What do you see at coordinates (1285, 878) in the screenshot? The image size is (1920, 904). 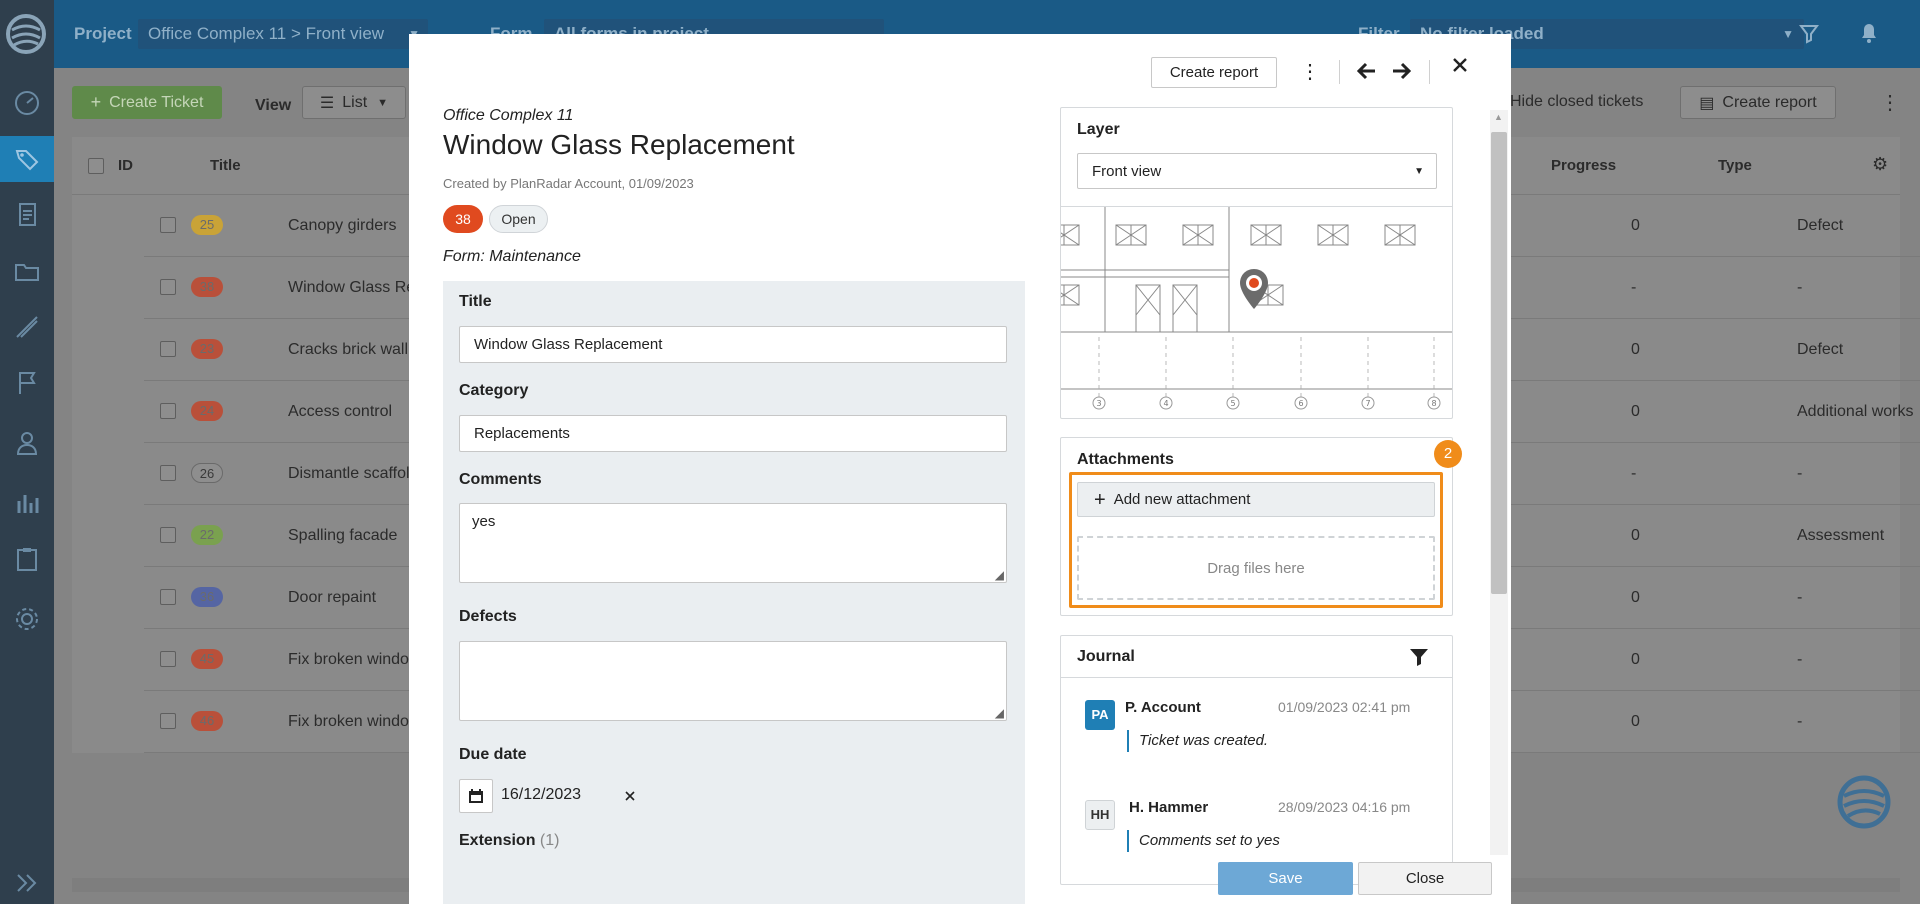 I see `save-button: Save` at bounding box center [1285, 878].